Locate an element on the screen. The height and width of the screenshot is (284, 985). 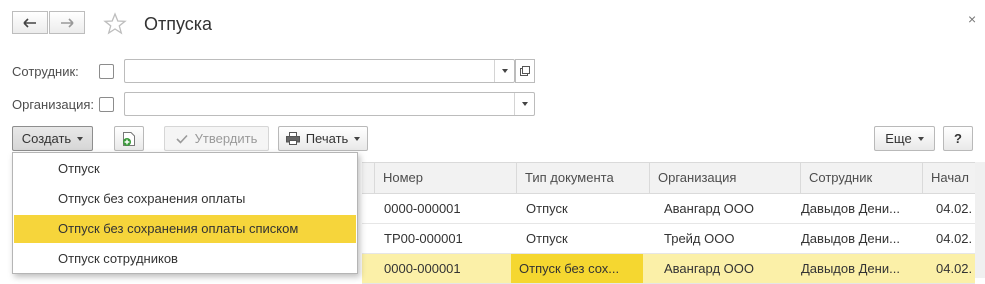
employee-dropdown-button is located at coordinates (504, 71).